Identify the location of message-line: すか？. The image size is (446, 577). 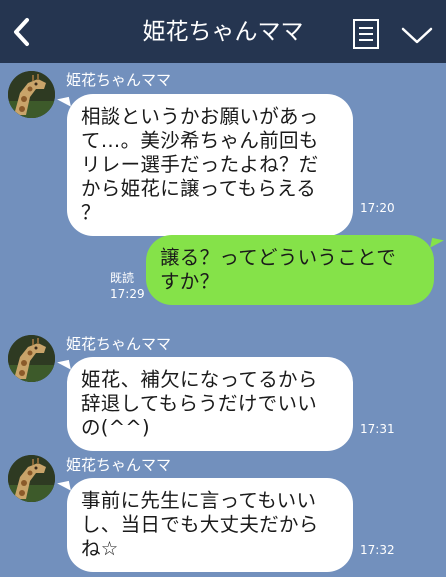
(190, 281).